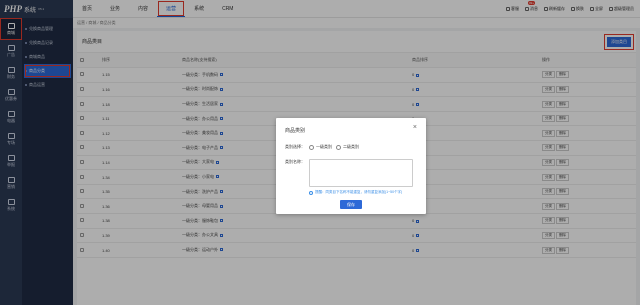  Describe the element at coordinates (295, 146) in the screenshot. I see `category-type-label: 类别选择：` at that location.